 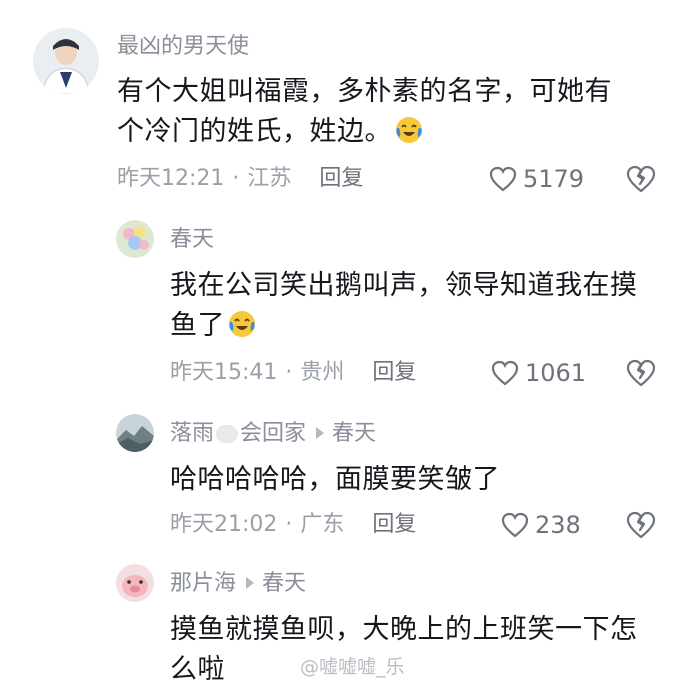 I want to click on comment-text-line: 鱼了, so click(x=197, y=325).